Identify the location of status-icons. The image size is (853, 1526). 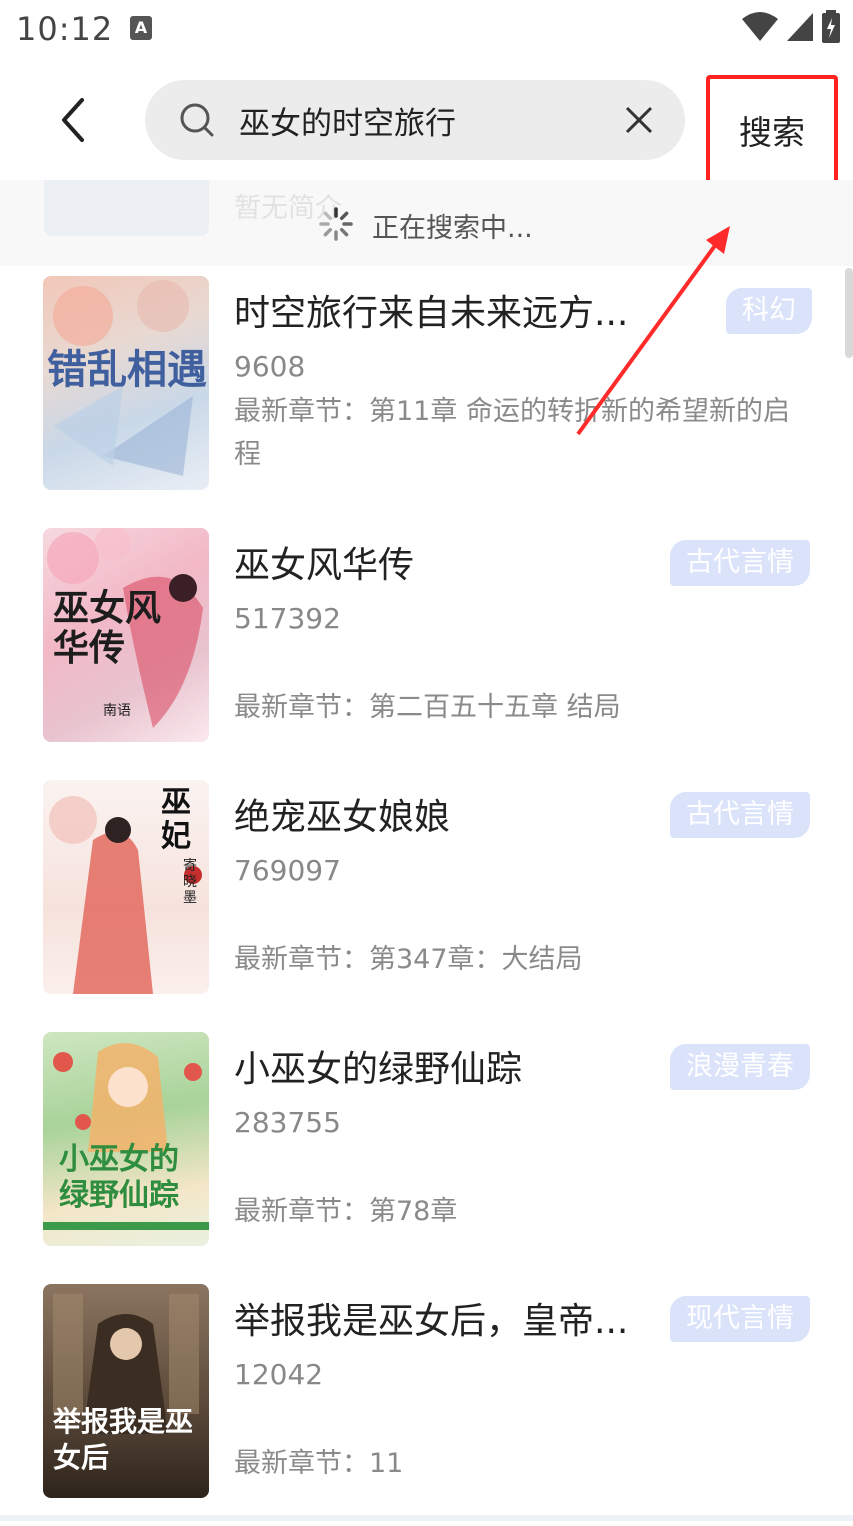
(791, 27).